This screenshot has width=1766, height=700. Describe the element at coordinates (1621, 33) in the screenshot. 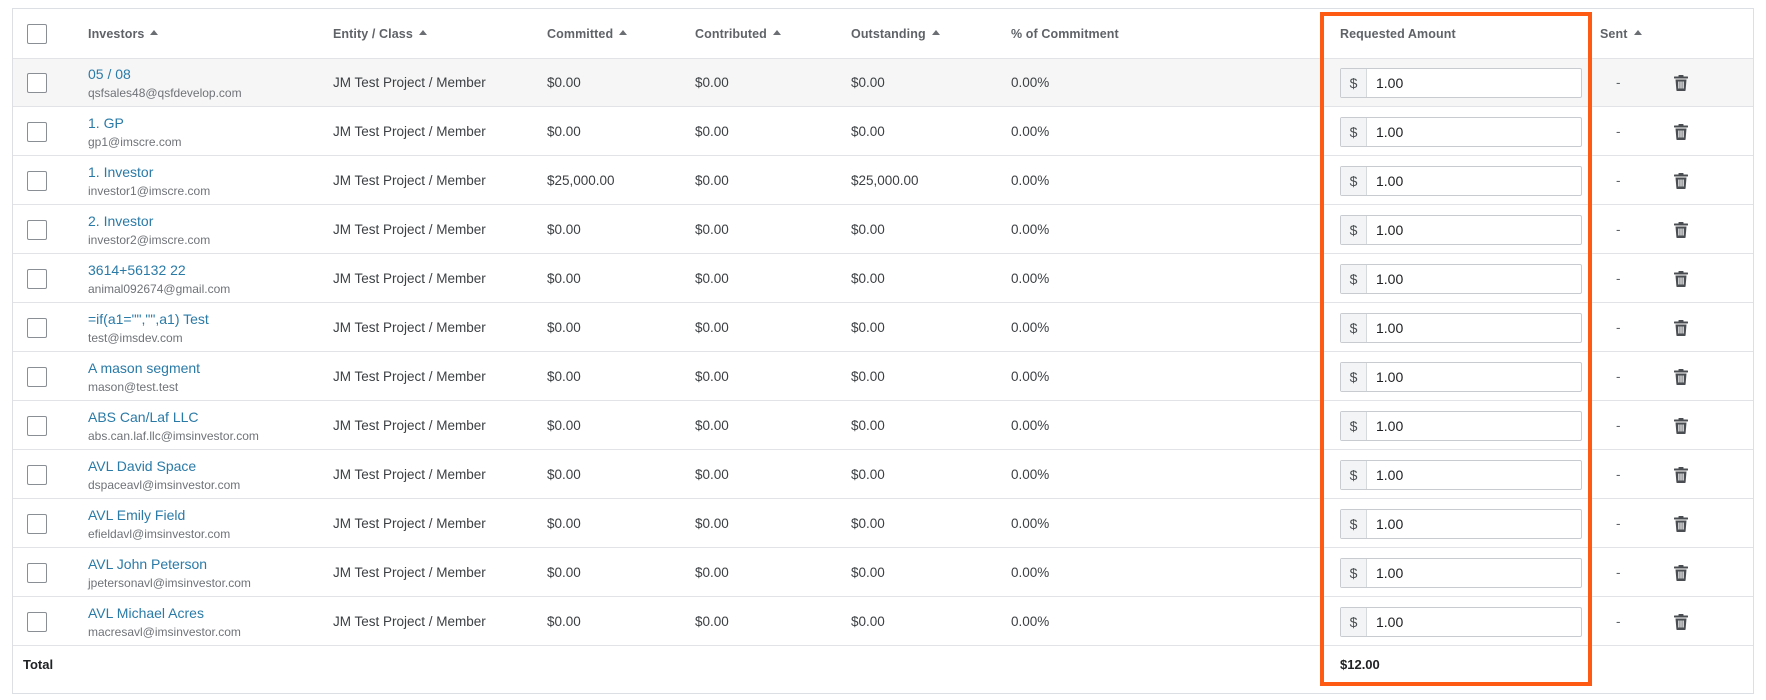

I see `header-sent: Sent` at that location.